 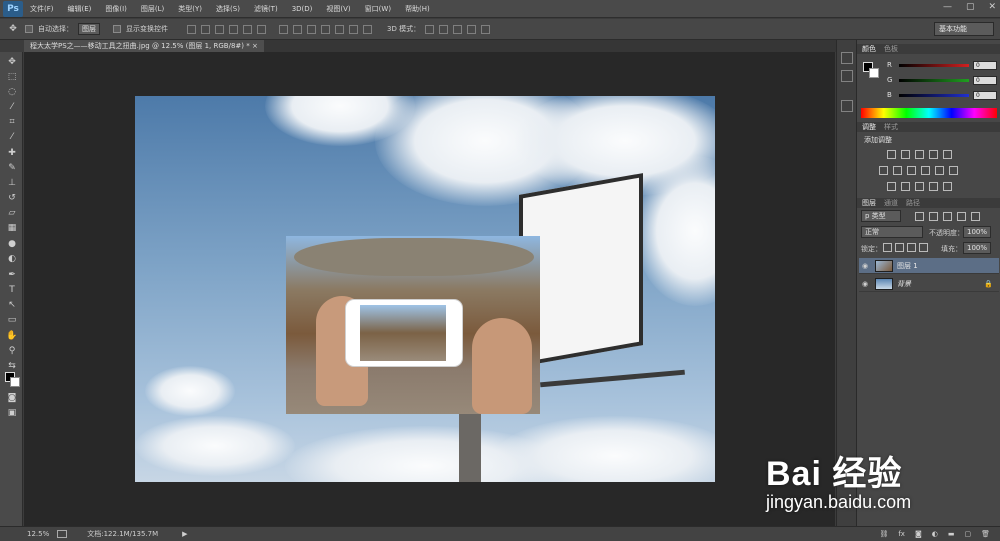 What do you see at coordinates (12, 413) in the screenshot?
I see `screen-mode-icon: ▣` at bounding box center [12, 413].